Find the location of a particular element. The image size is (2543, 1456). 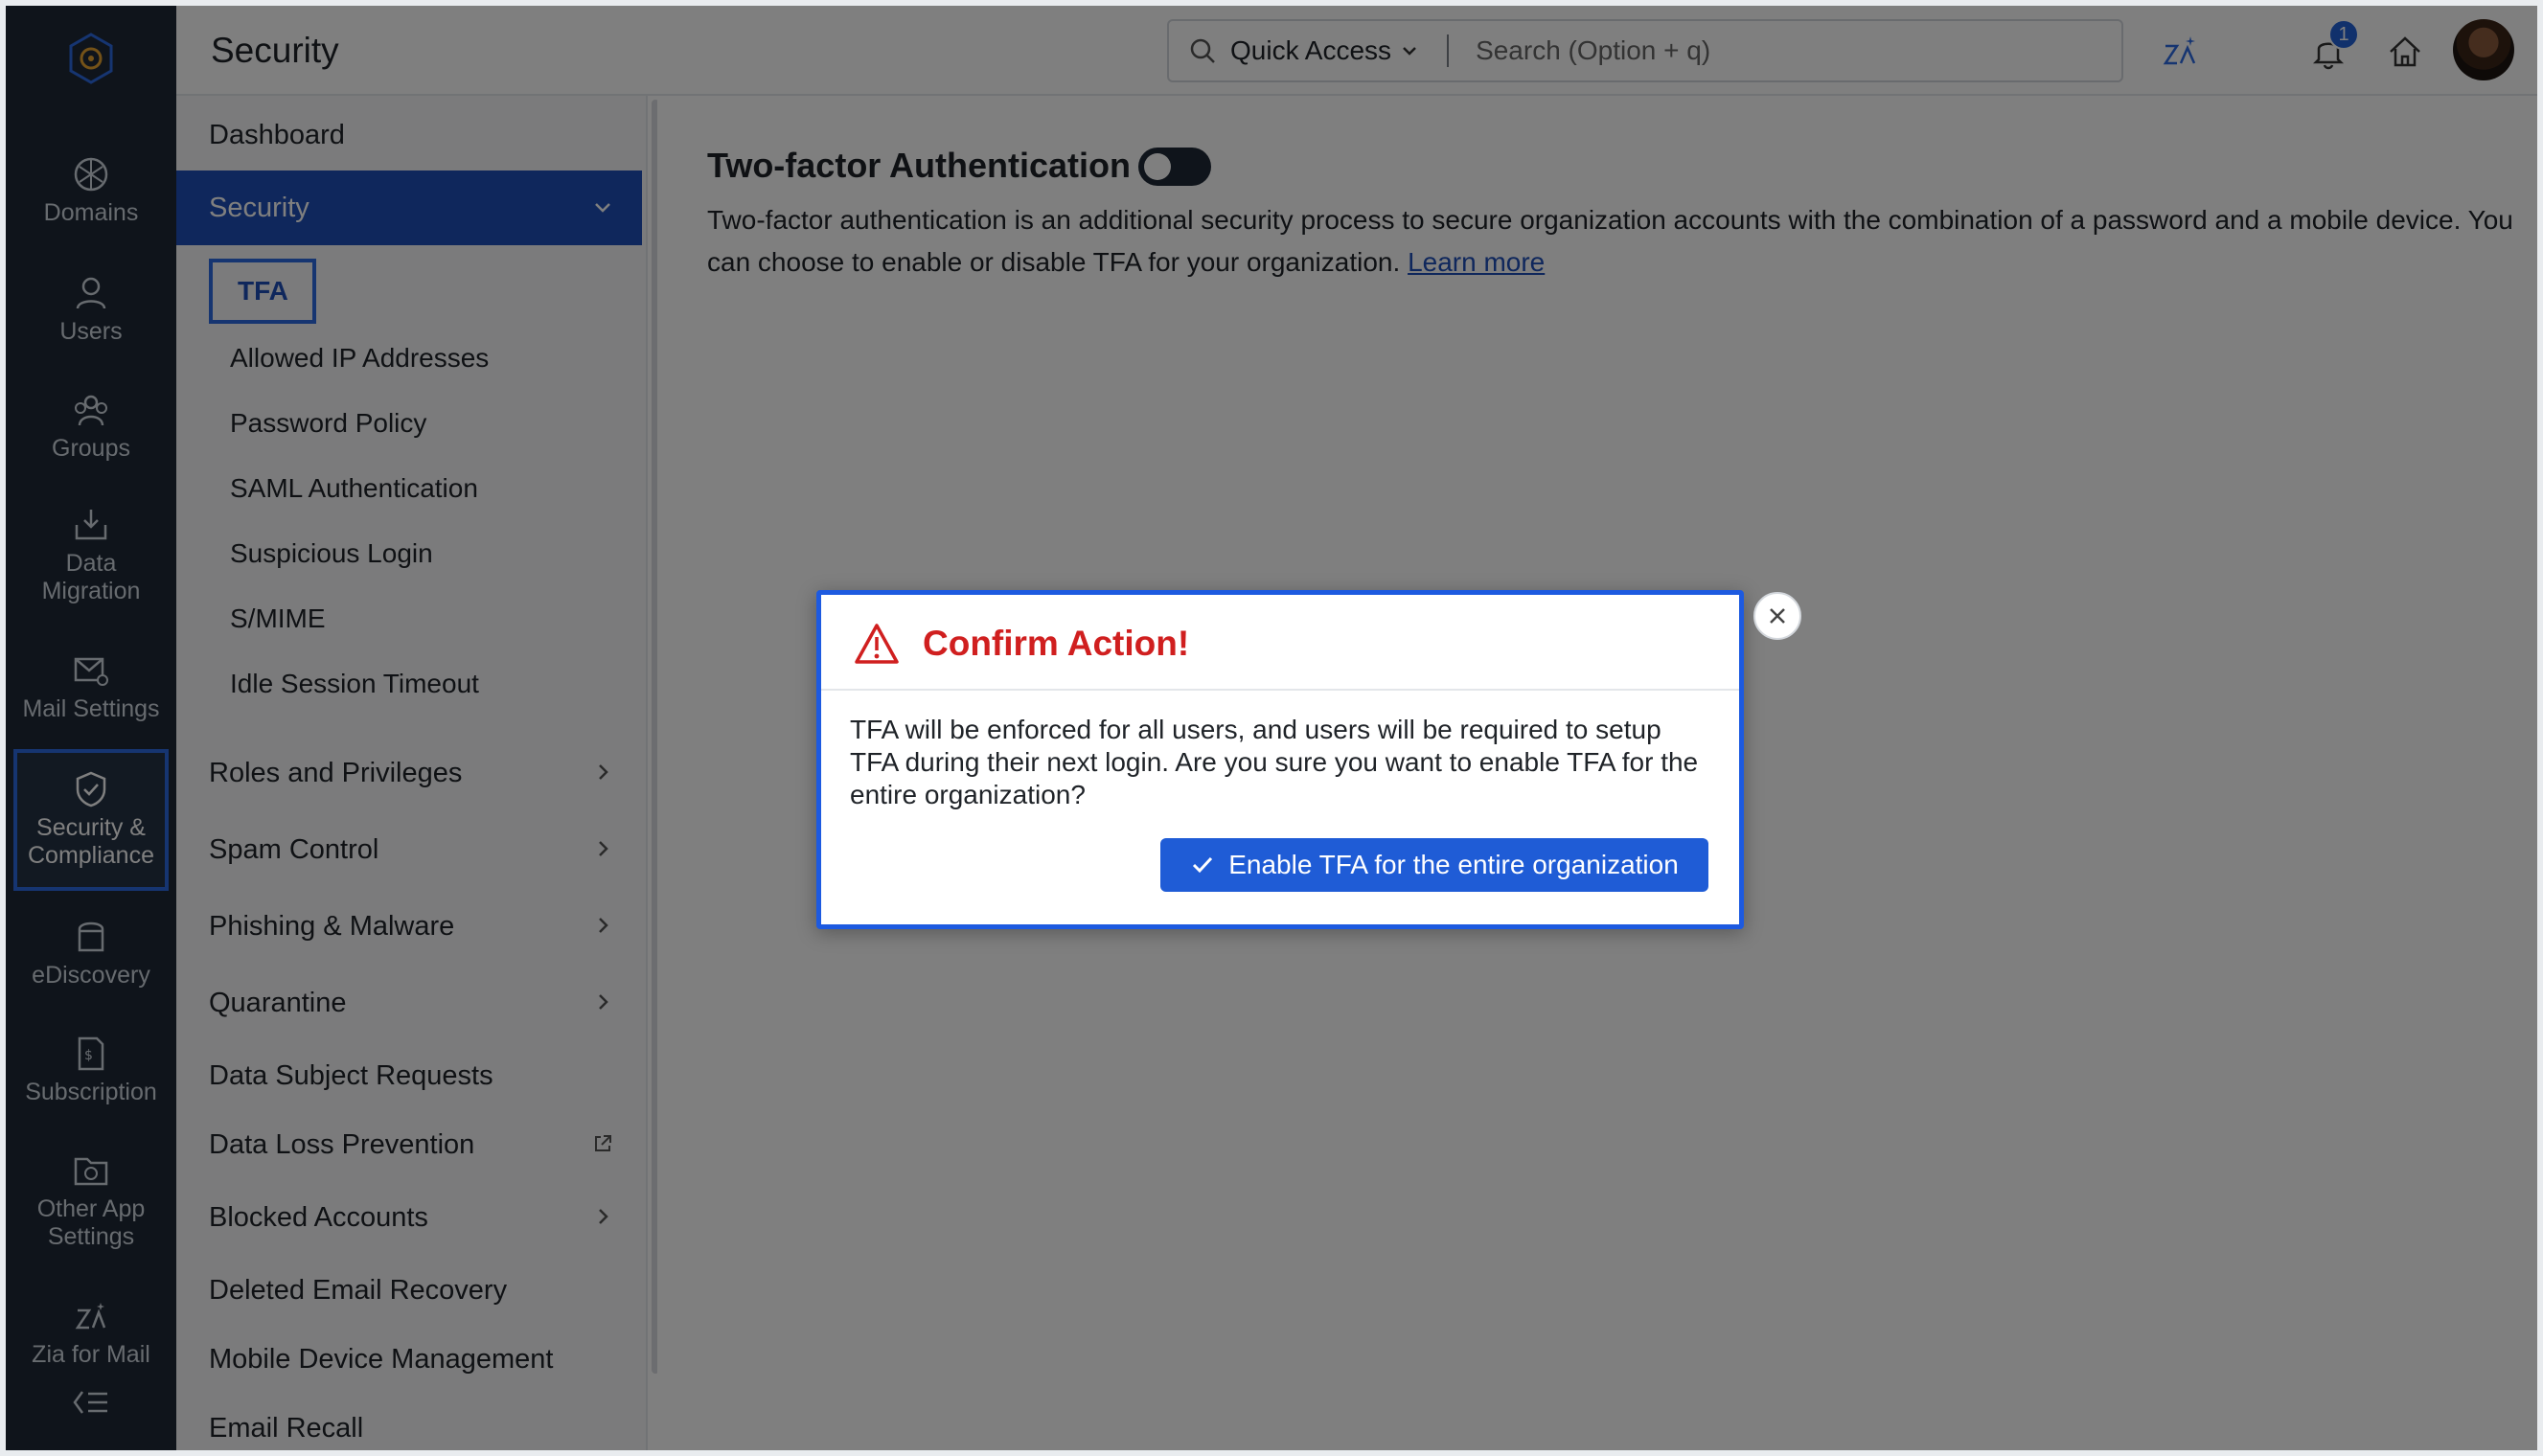

close-icon is located at coordinates (1777, 616).